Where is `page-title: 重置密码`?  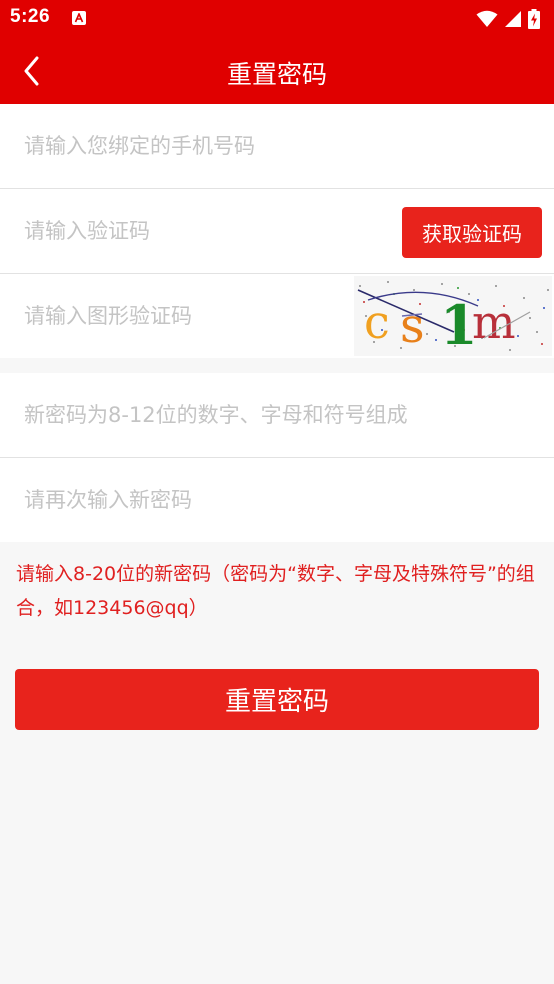
page-title: 重置密码 is located at coordinates (276, 74).